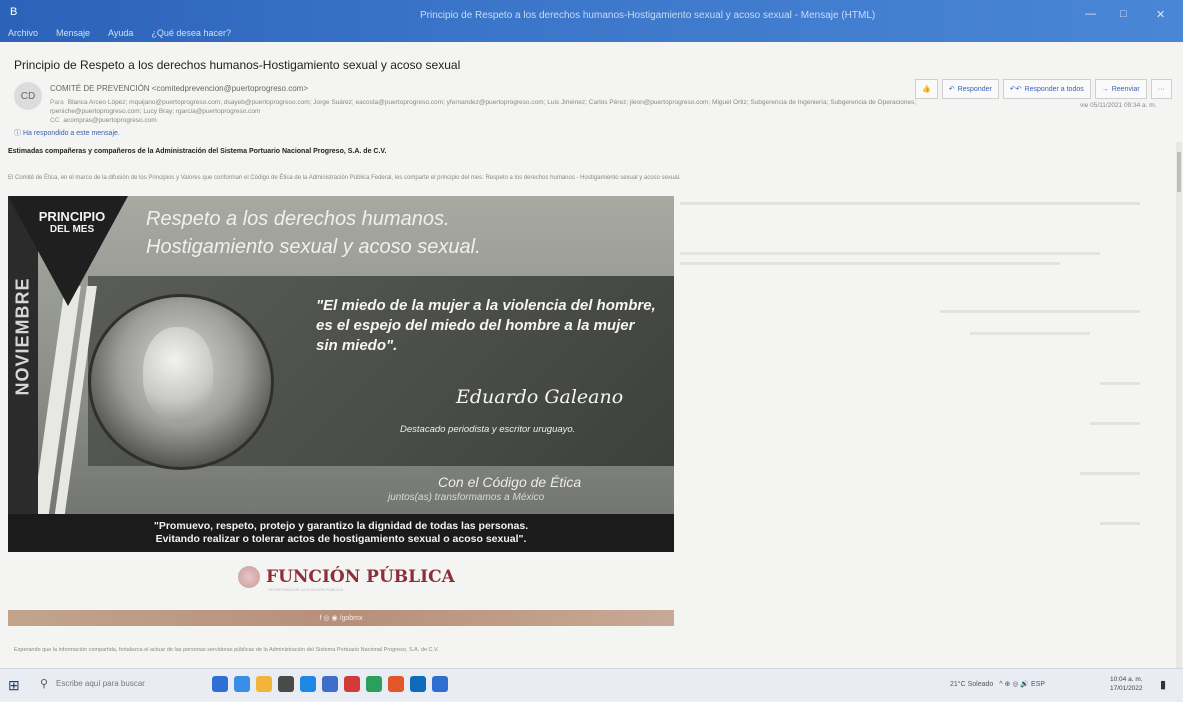 The width and height of the screenshot is (1183, 702). Describe the element at coordinates (28, 96) in the screenshot. I see `sender-avatar: CD` at that location.